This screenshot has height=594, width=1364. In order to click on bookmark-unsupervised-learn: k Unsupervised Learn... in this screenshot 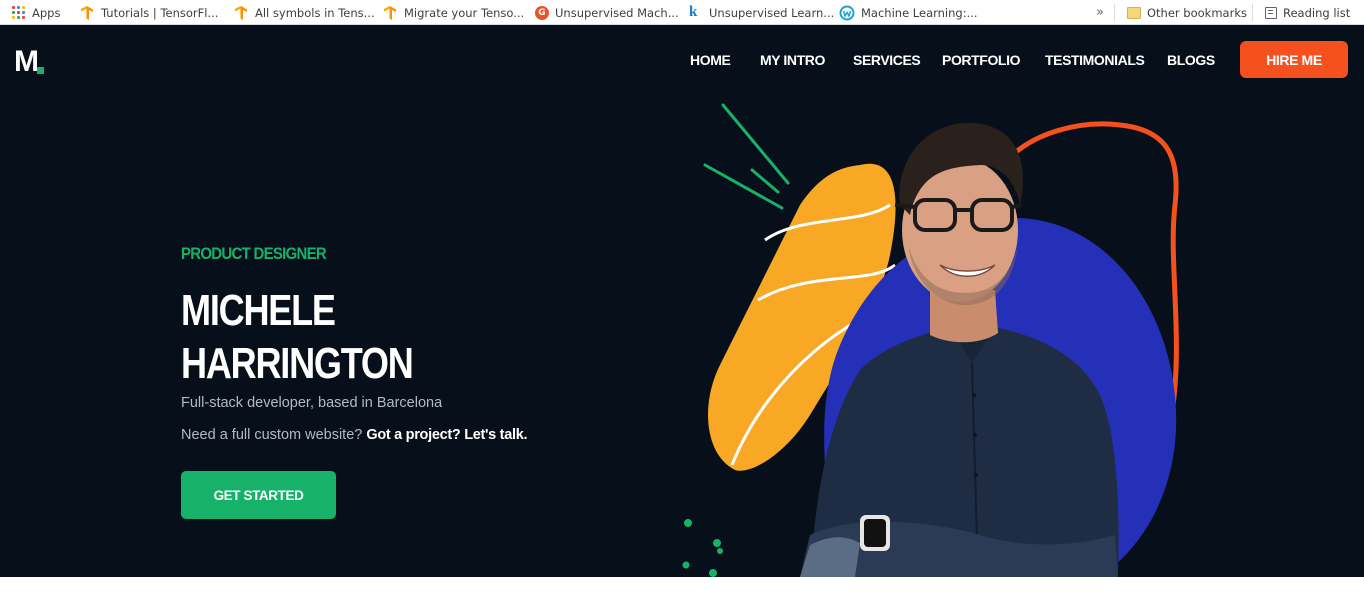, I will do `click(761, 12)`.